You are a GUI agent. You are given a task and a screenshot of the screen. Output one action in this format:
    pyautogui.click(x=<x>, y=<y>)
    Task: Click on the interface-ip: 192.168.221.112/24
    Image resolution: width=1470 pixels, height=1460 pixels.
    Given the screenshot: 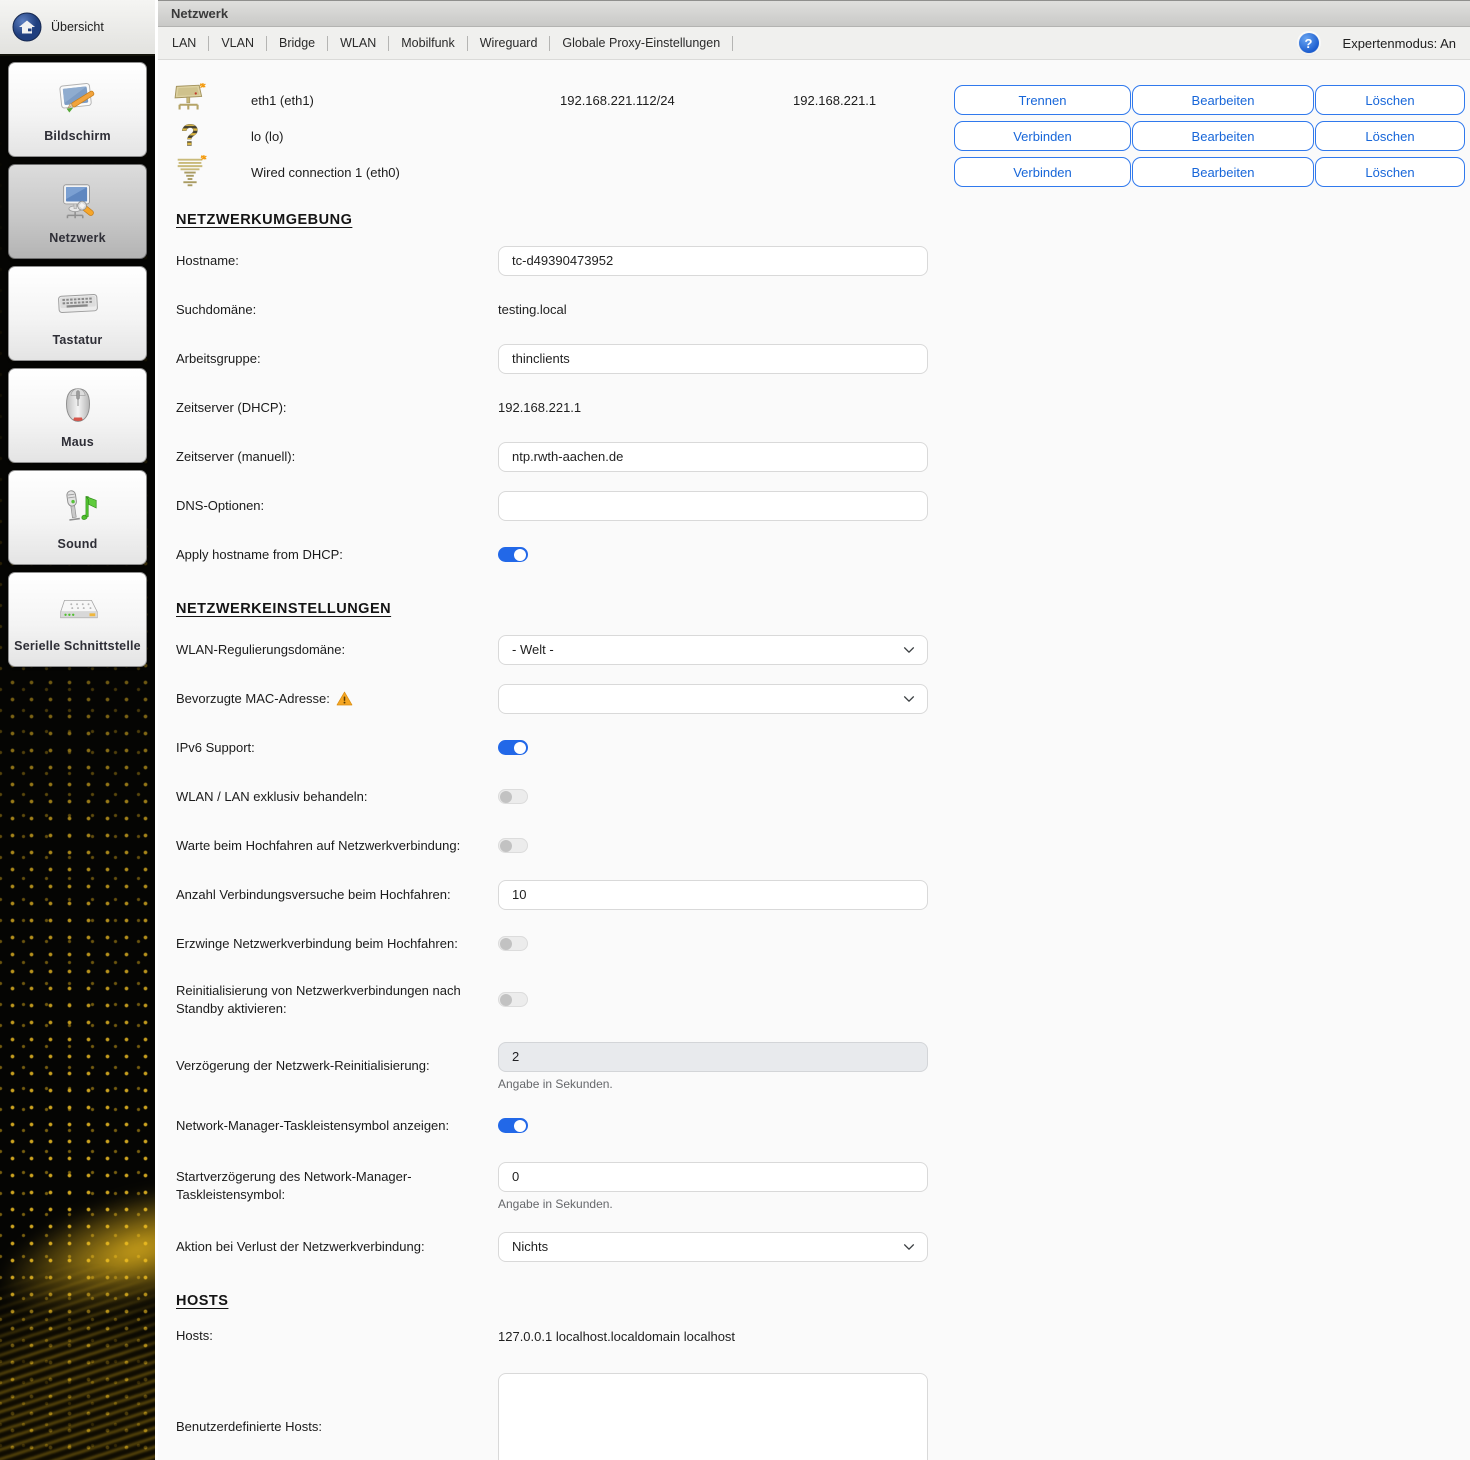 What is the action you would take?
    pyautogui.click(x=617, y=100)
    